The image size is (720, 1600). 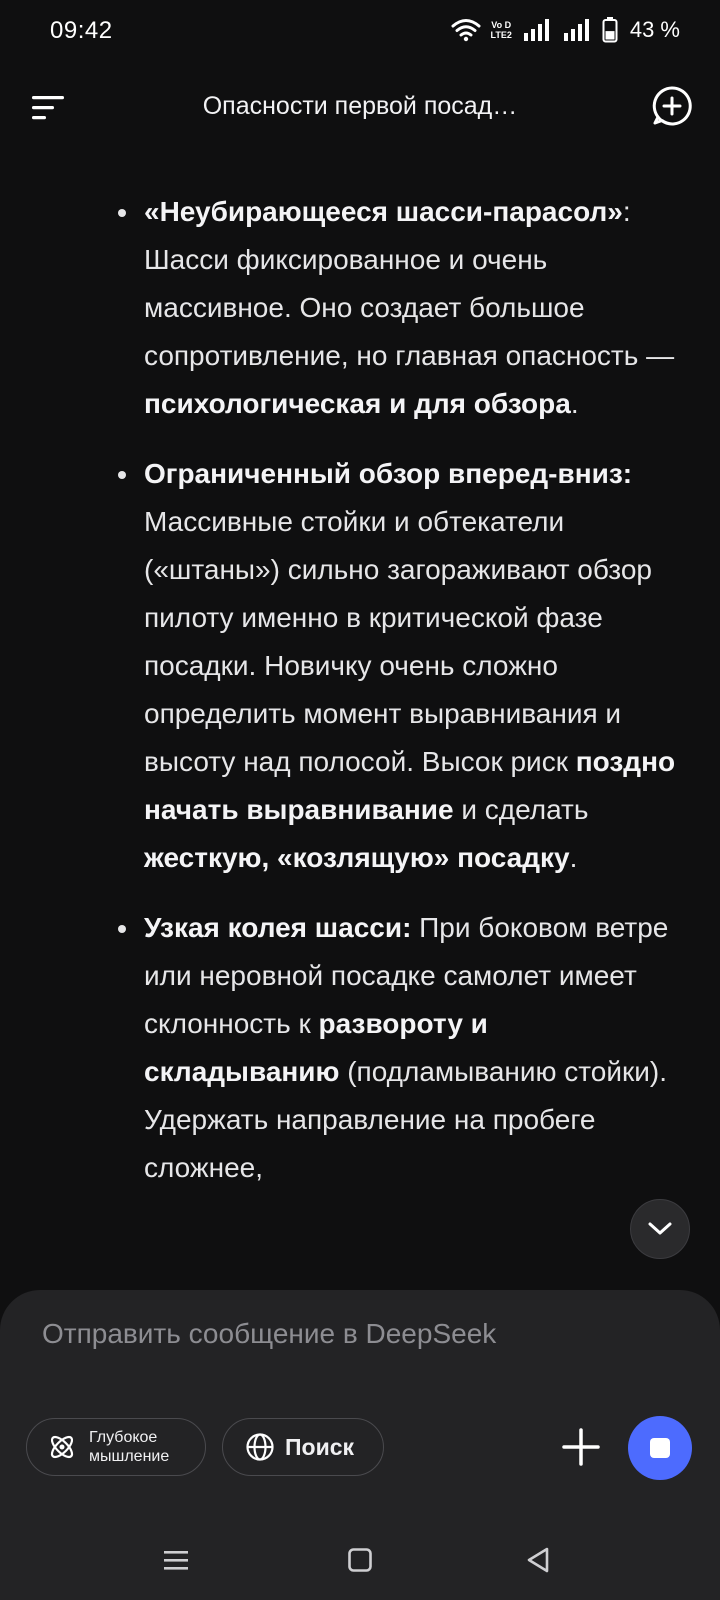 What do you see at coordinates (383, 211) in the screenshot?
I see `bold-text: «Неубирающееся шасси-парасол»` at bounding box center [383, 211].